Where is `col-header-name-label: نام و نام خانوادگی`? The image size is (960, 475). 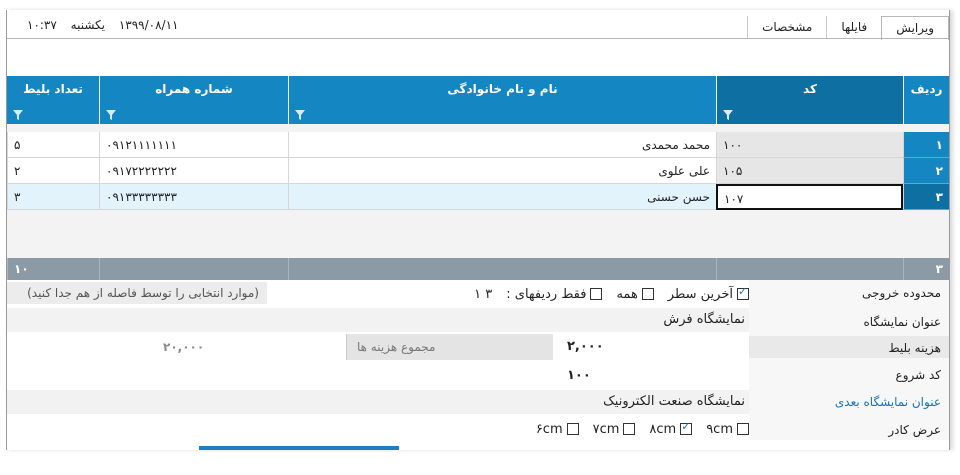 col-header-name-label: نام و نام خانوادگی is located at coordinates (502, 89).